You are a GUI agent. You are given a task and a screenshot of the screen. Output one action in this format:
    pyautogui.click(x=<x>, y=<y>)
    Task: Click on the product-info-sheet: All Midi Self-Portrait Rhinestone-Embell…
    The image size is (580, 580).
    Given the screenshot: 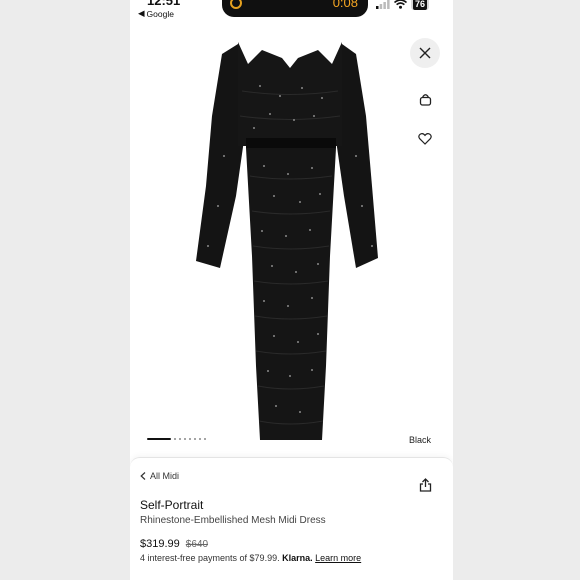 What is the action you would take?
    pyautogui.click(x=291, y=518)
    